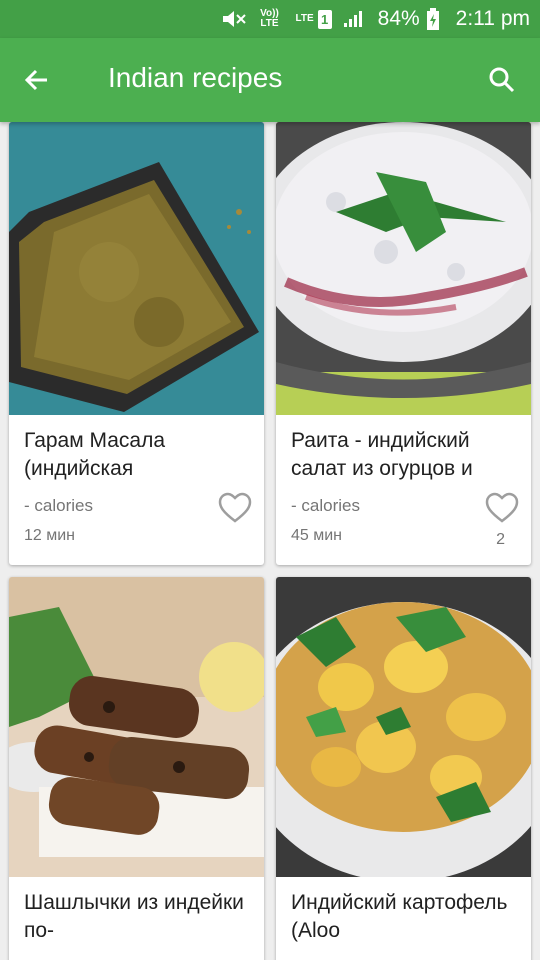 Image resolution: width=540 pixels, height=960 pixels. What do you see at coordinates (95, 454) in the screenshot?
I see `recipe-title: Гарам Масала (индийская` at bounding box center [95, 454].